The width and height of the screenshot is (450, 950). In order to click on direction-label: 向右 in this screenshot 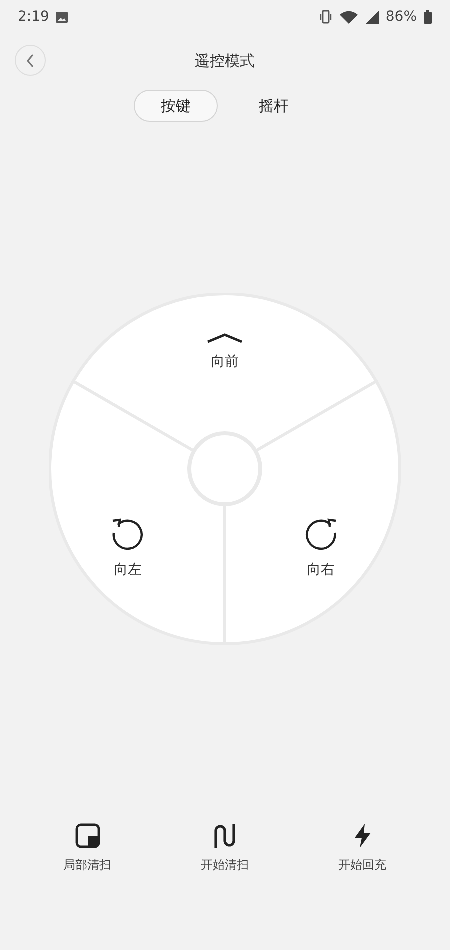, I will do `click(321, 570)`.